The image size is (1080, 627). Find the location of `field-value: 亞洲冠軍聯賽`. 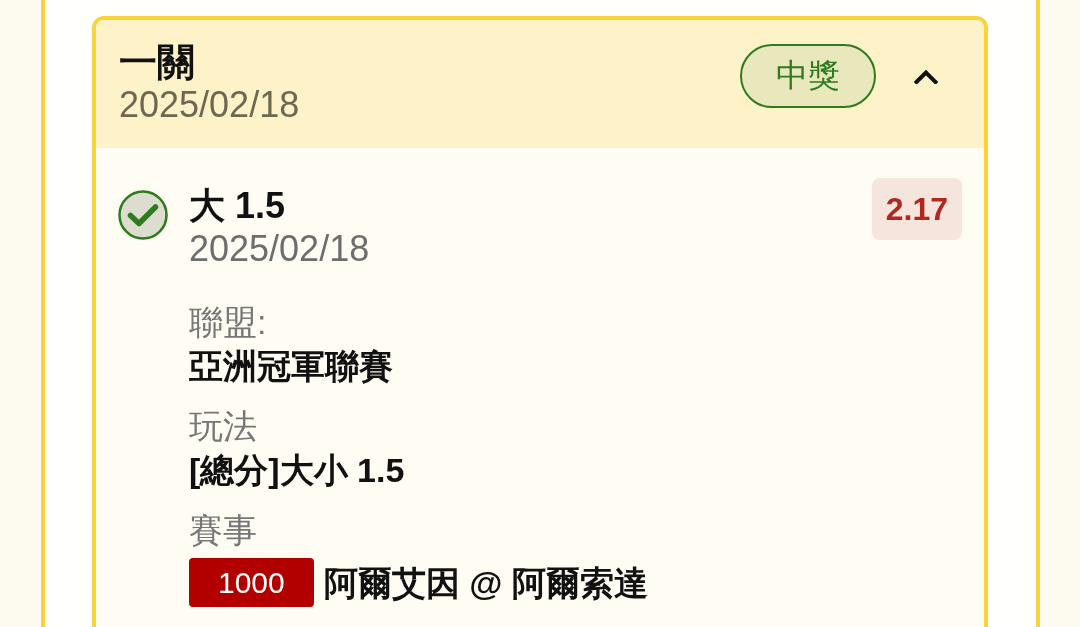

field-value: 亞洲冠軍聯賽 is located at coordinates (291, 366).